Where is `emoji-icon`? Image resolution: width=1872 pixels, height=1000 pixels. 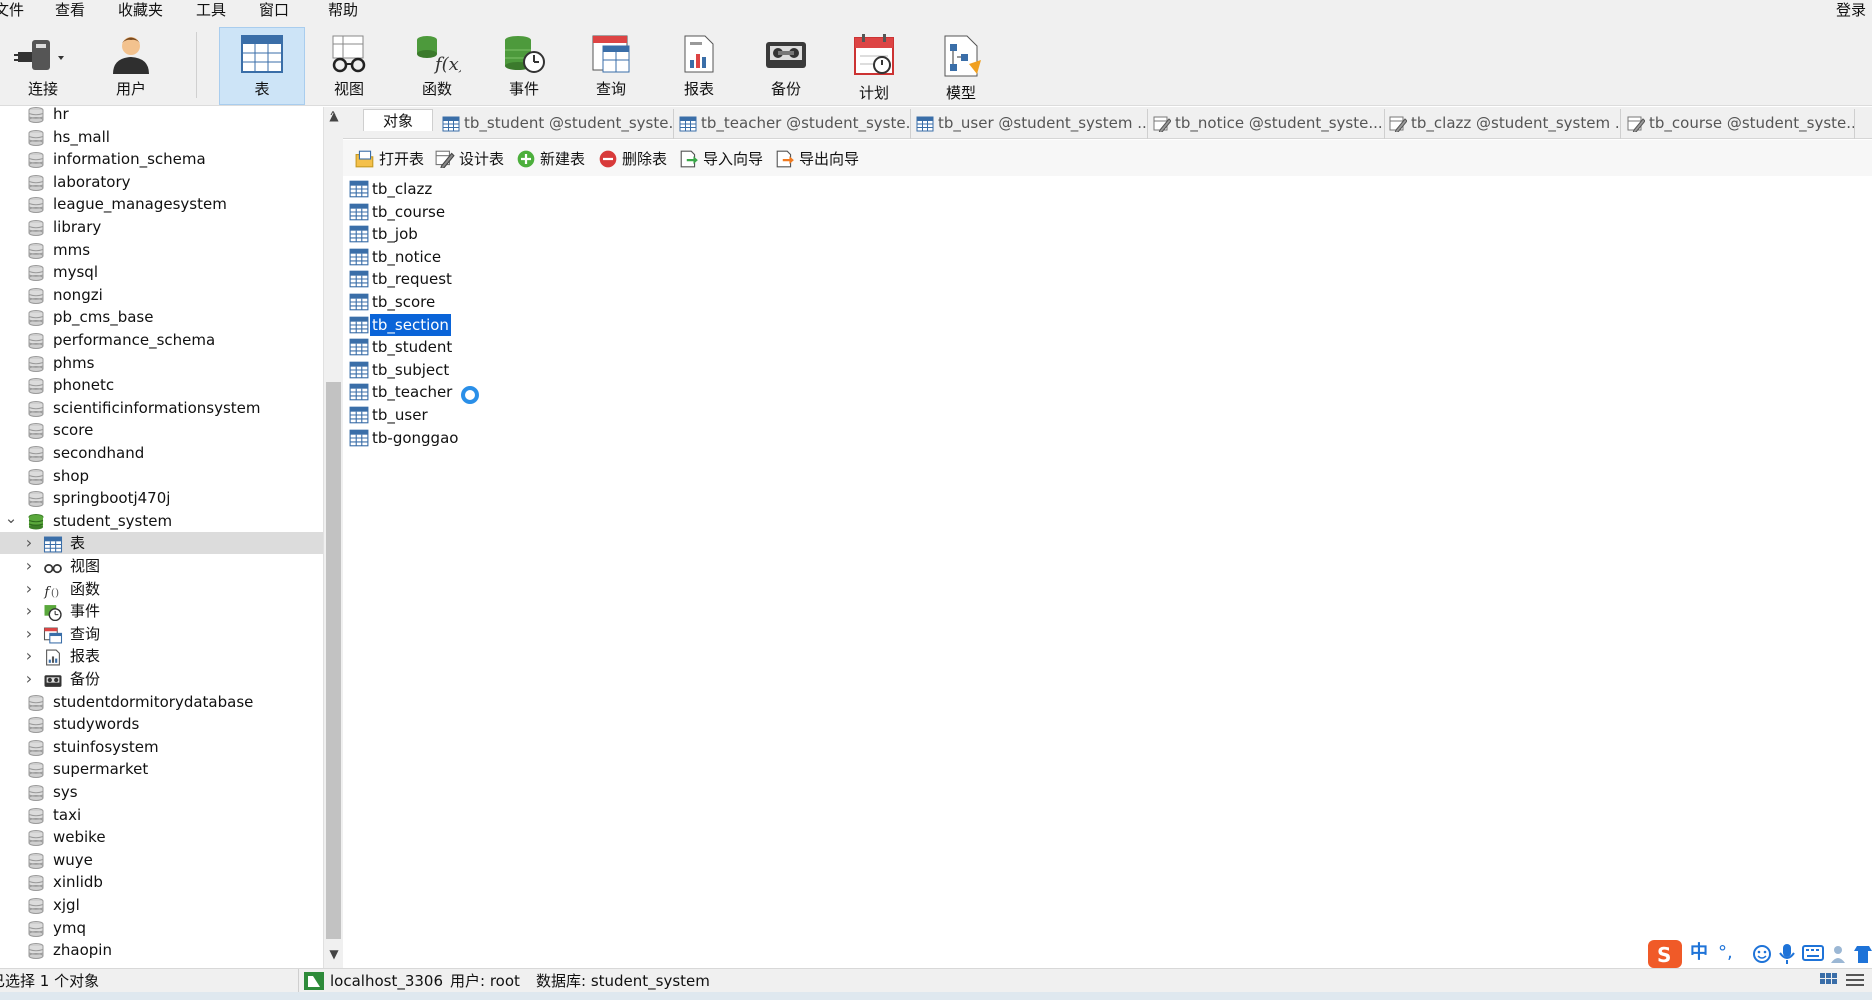
emoji-icon is located at coordinates (1762, 954).